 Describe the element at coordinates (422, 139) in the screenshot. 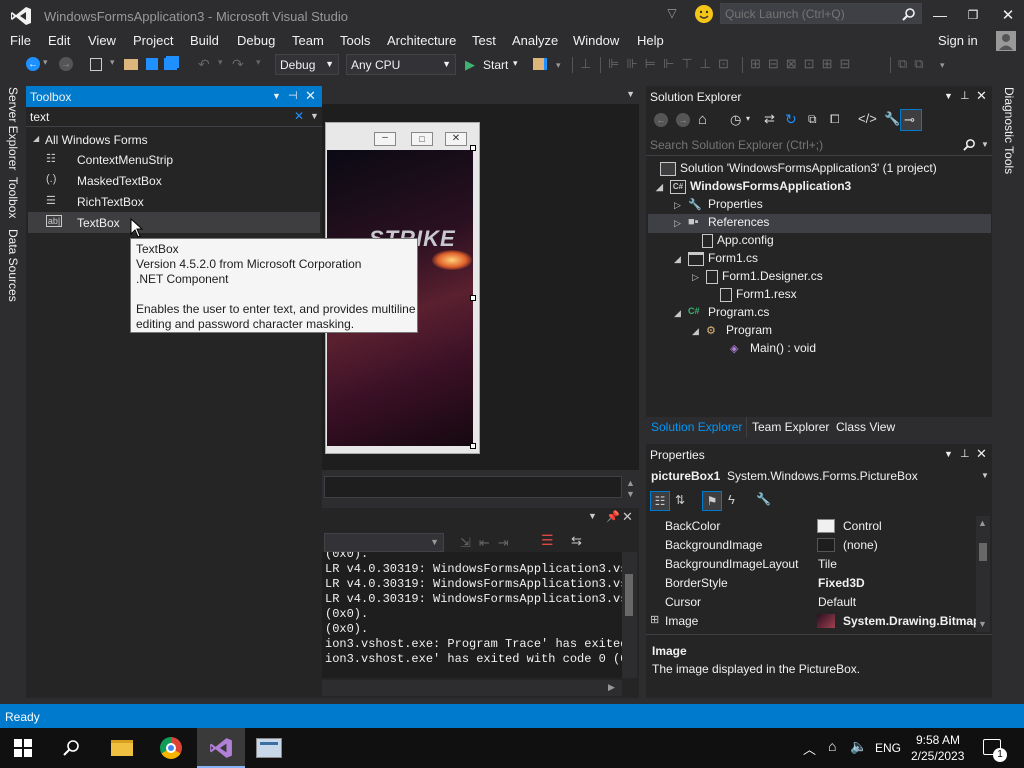

I see `form-maximize-button: □` at that location.